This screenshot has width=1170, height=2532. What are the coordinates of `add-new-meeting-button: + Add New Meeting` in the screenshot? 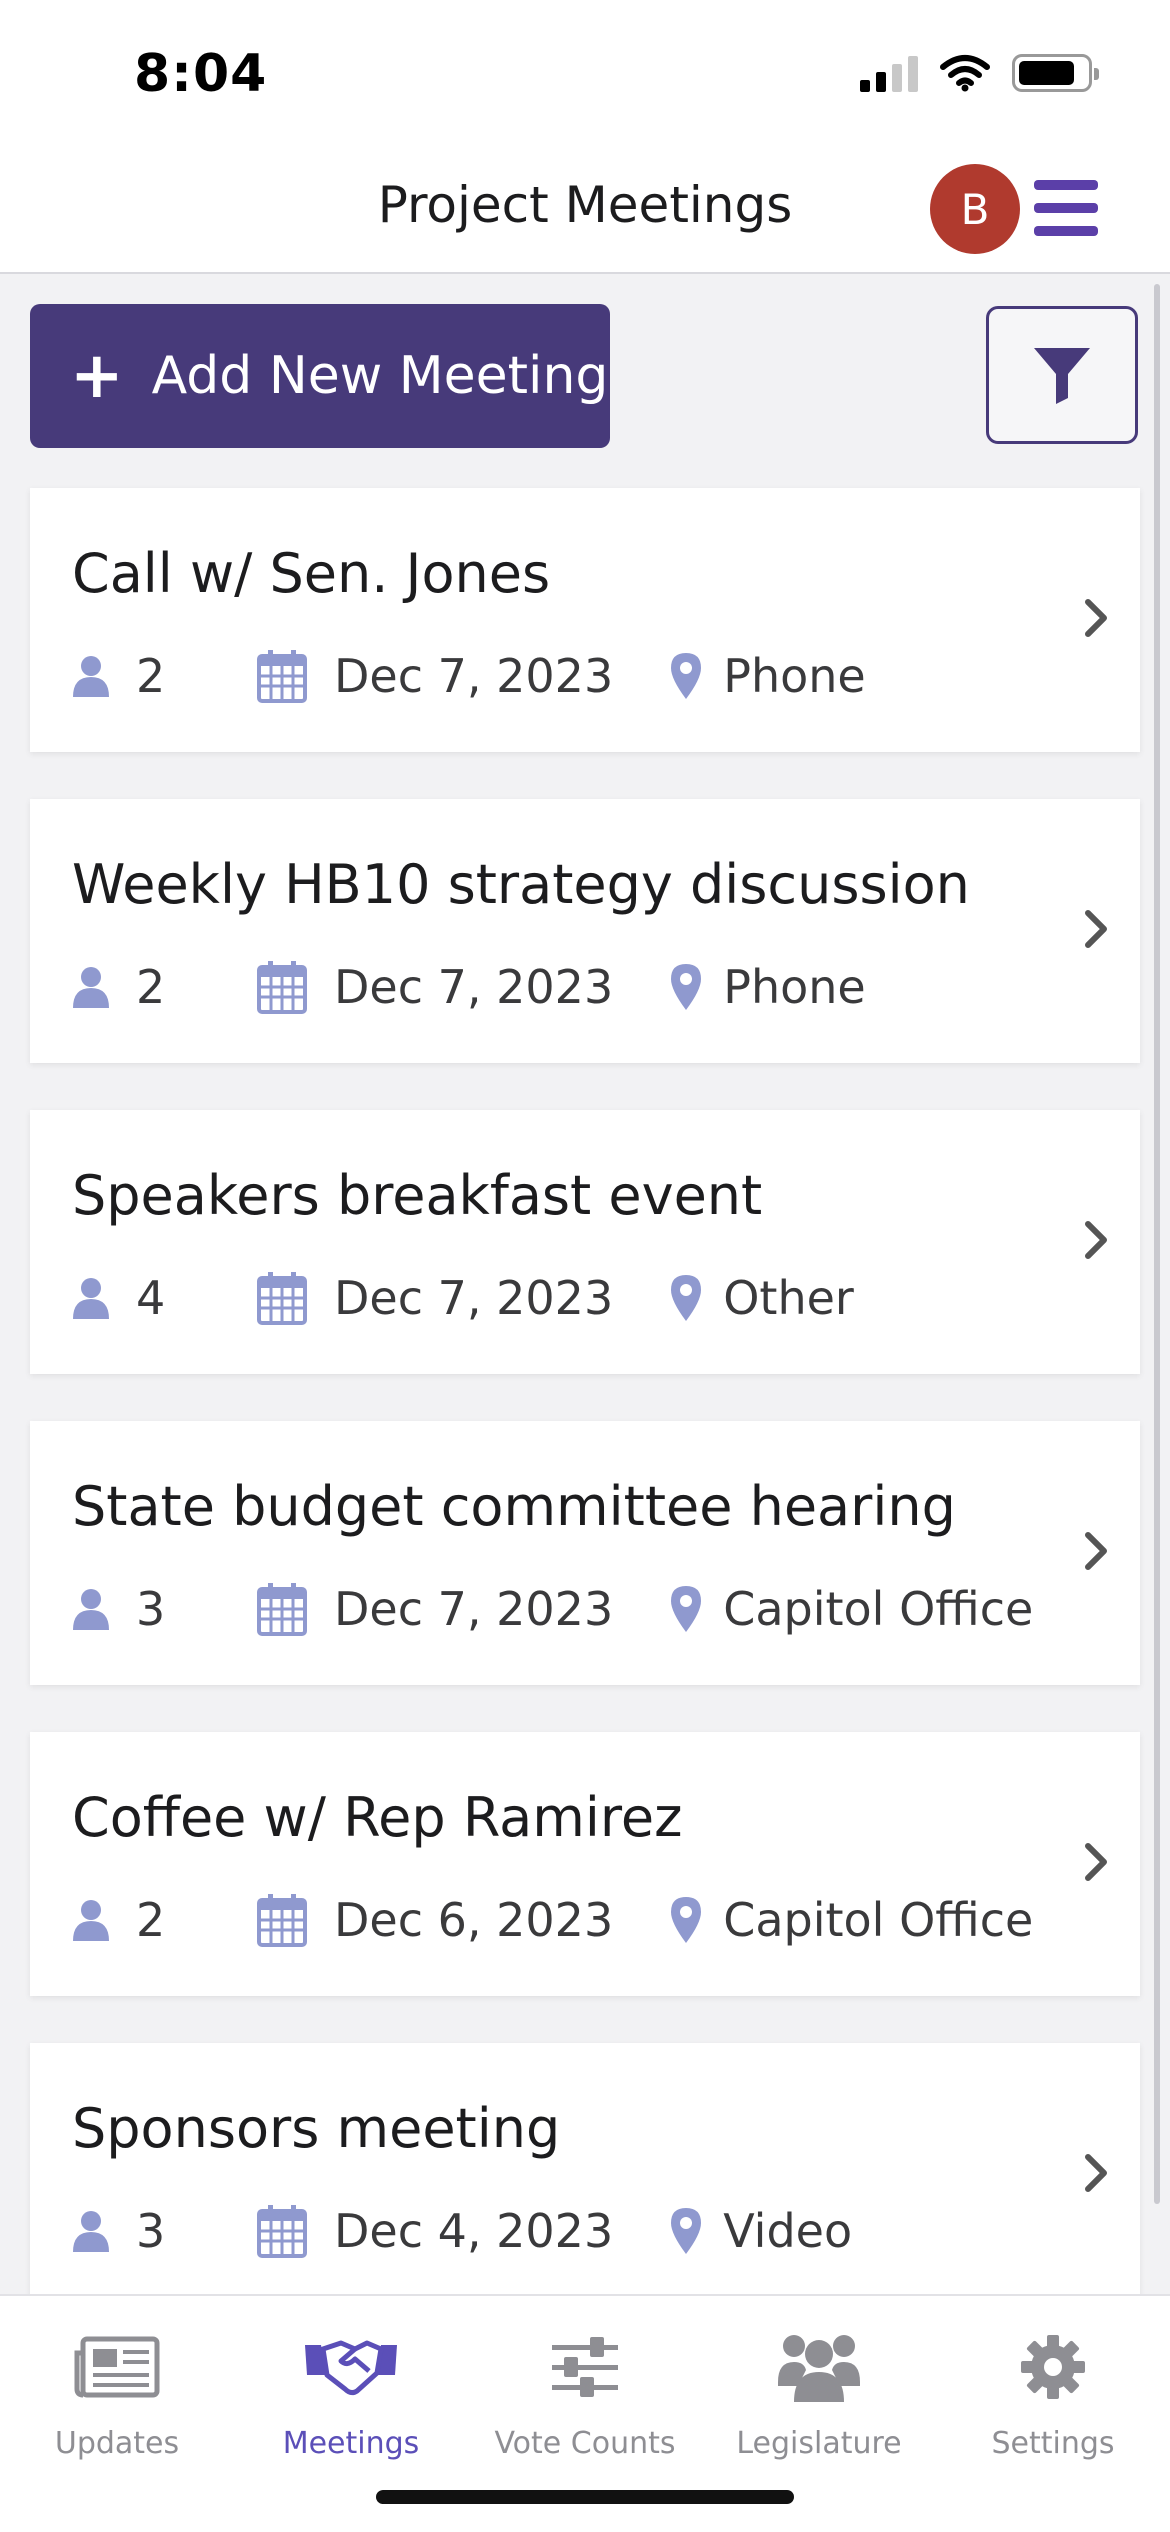 It's located at (320, 376).